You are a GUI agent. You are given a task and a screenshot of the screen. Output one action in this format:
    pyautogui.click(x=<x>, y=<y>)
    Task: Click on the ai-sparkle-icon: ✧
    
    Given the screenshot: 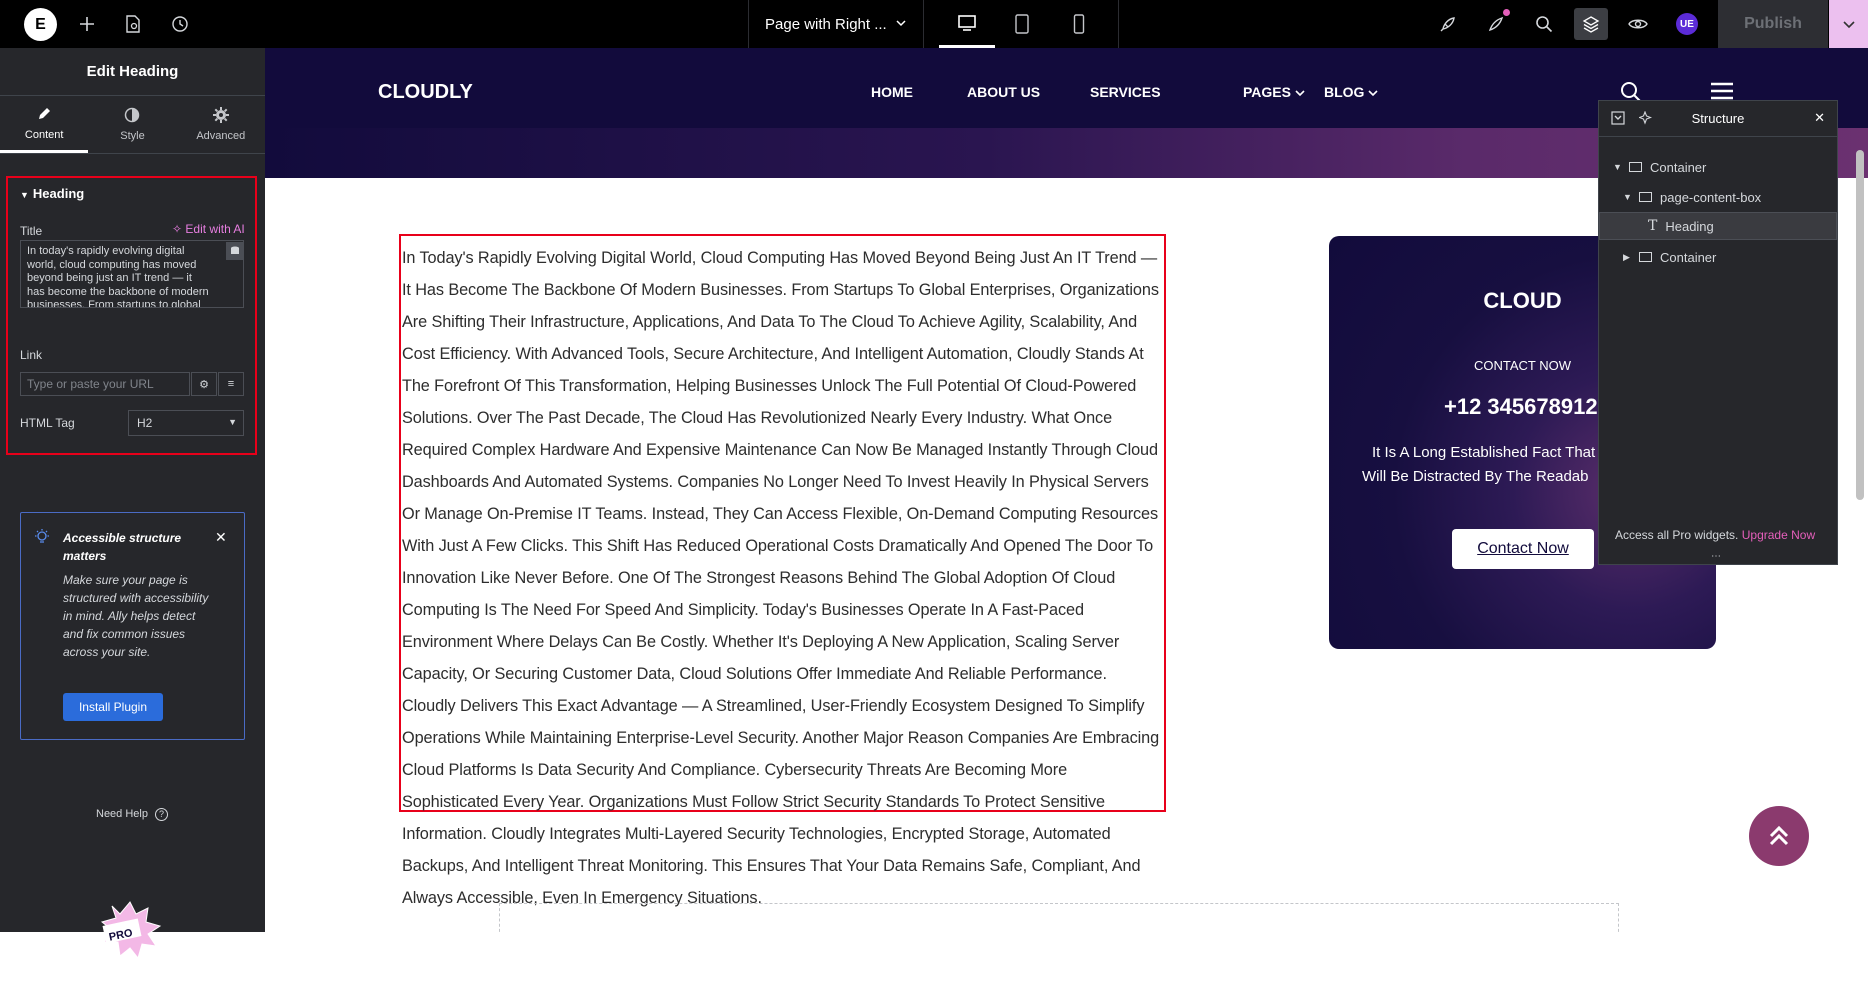 What is the action you would take?
    pyautogui.click(x=177, y=229)
    